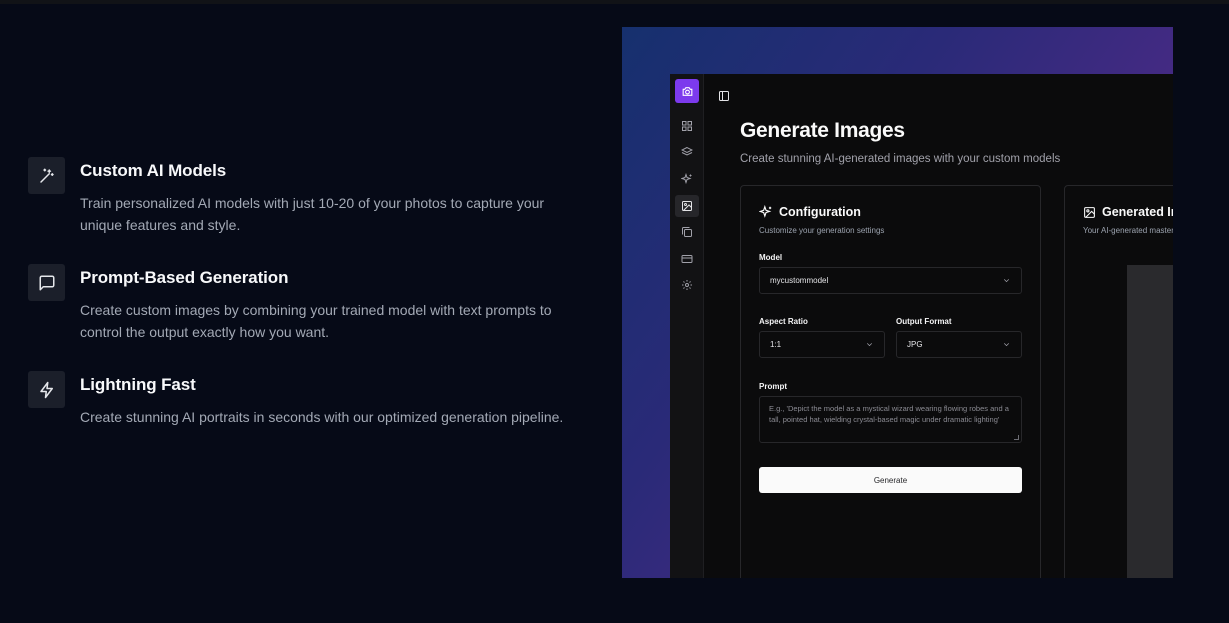 This screenshot has height=623, width=1229. Describe the element at coordinates (153, 170) in the screenshot. I see `feature-title: Custom AI Models` at that location.